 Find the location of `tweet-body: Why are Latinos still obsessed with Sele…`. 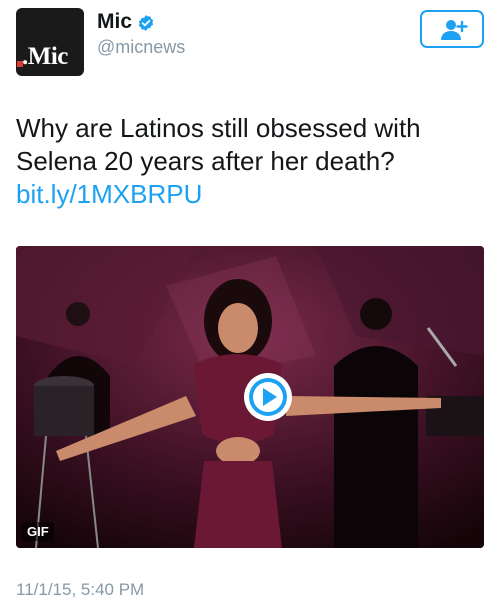

tweet-body: Why are Latinos still obsessed with Sele… is located at coordinates (218, 144).